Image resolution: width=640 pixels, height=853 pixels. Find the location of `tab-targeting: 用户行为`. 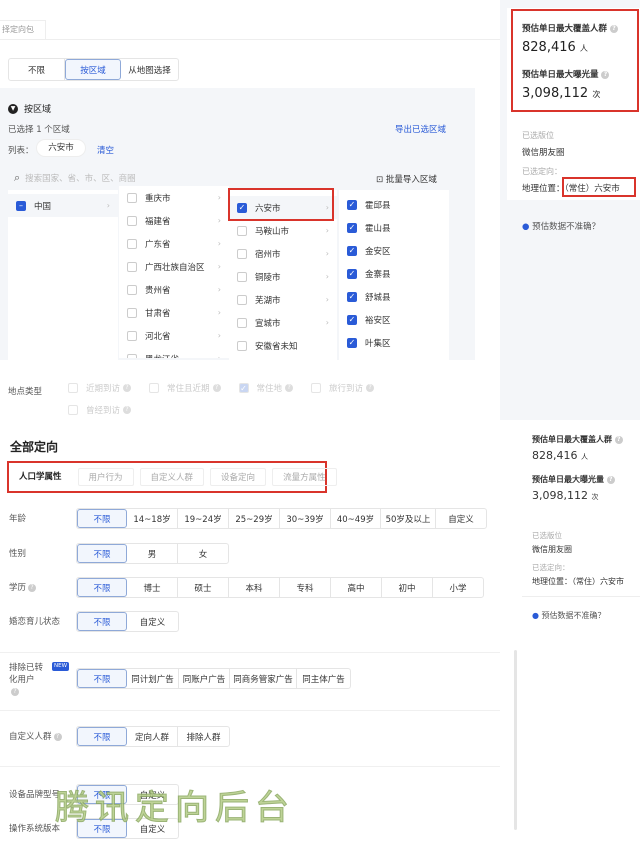

tab-targeting: 用户行为 is located at coordinates (105, 477).